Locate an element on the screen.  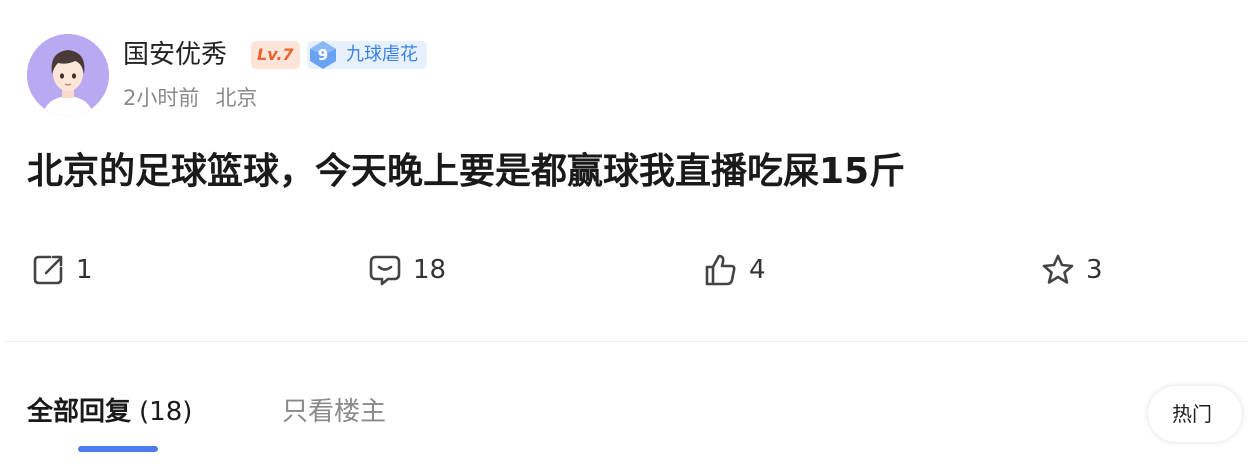
share-count: 1 is located at coordinates (84, 270).